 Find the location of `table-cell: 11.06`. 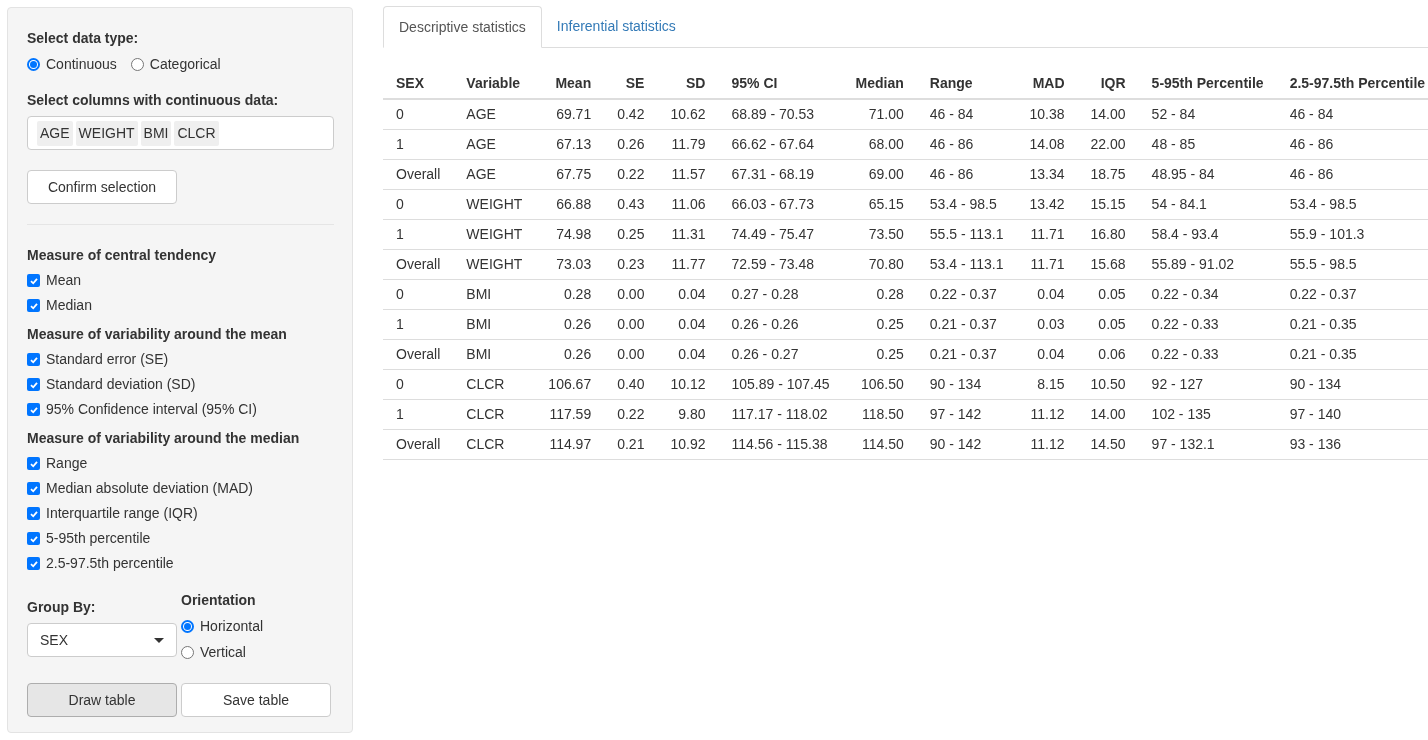

table-cell: 11.06 is located at coordinates (688, 204).